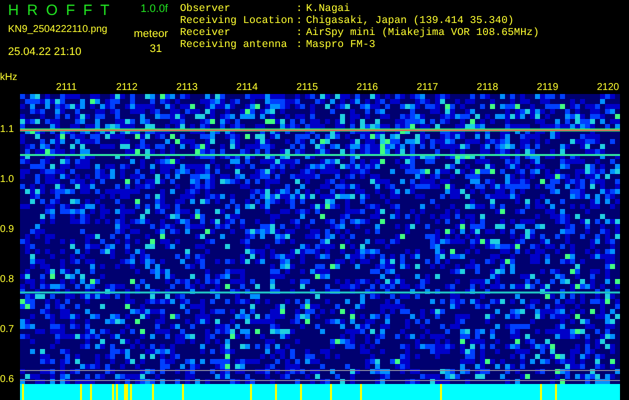  I want to click on info-value: Maspro FM-3, so click(341, 45).